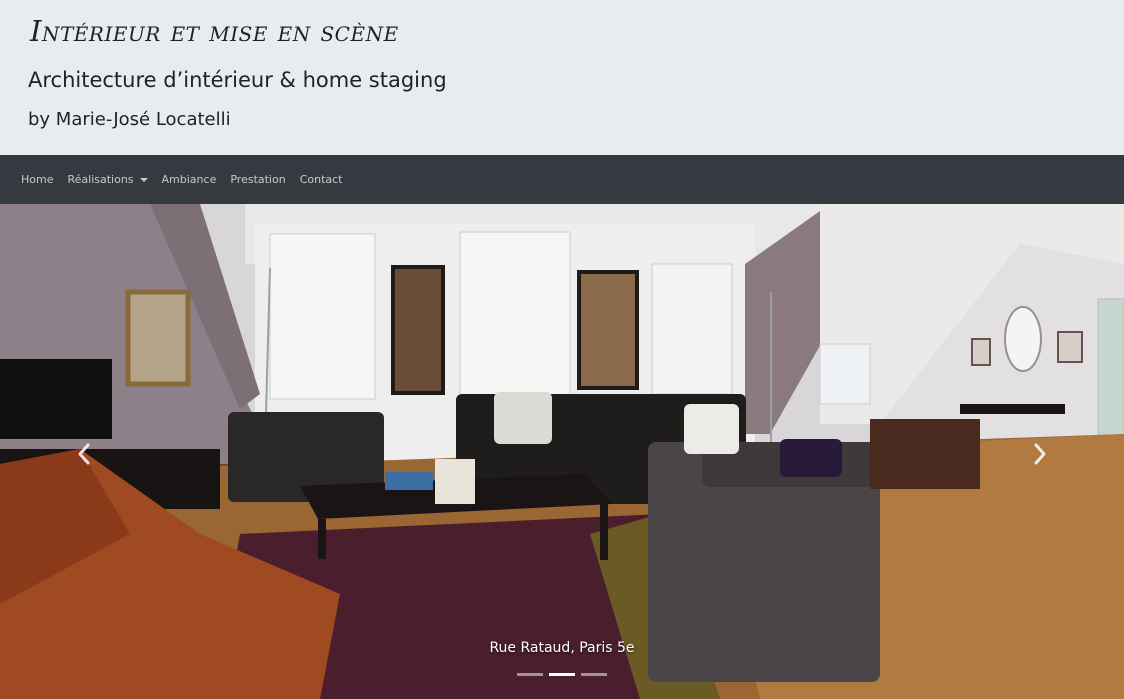  I want to click on site-title: Intérieur et mise en scène, so click(214, 31).